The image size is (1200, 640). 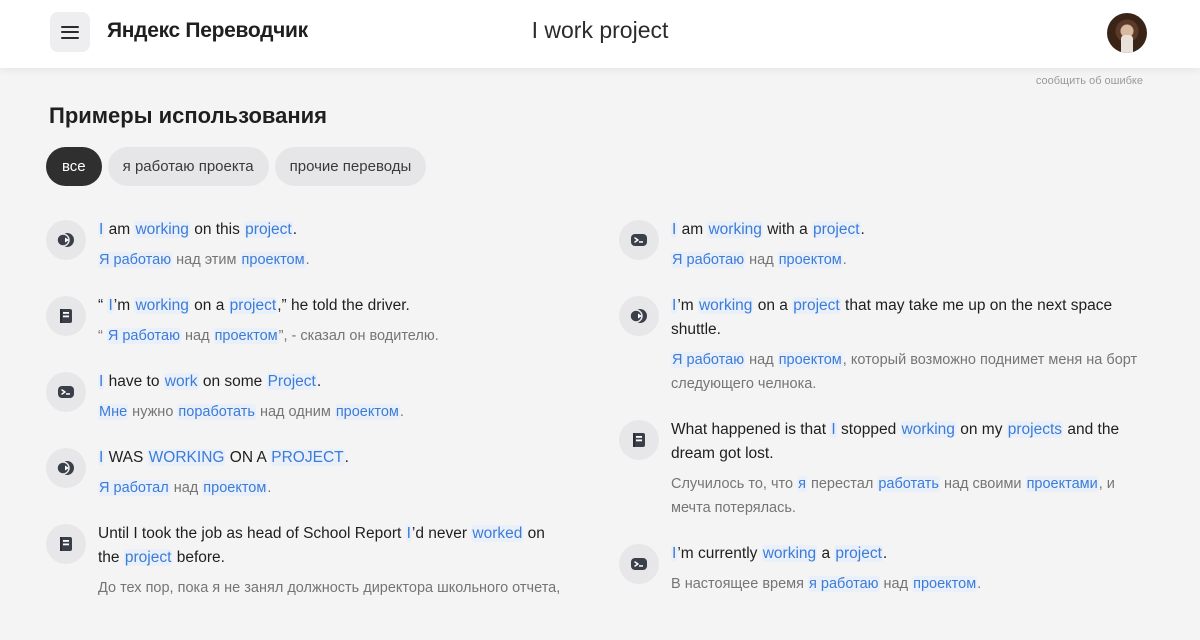 I want to click on text-segment: над этим, so click(x=206, y=260).